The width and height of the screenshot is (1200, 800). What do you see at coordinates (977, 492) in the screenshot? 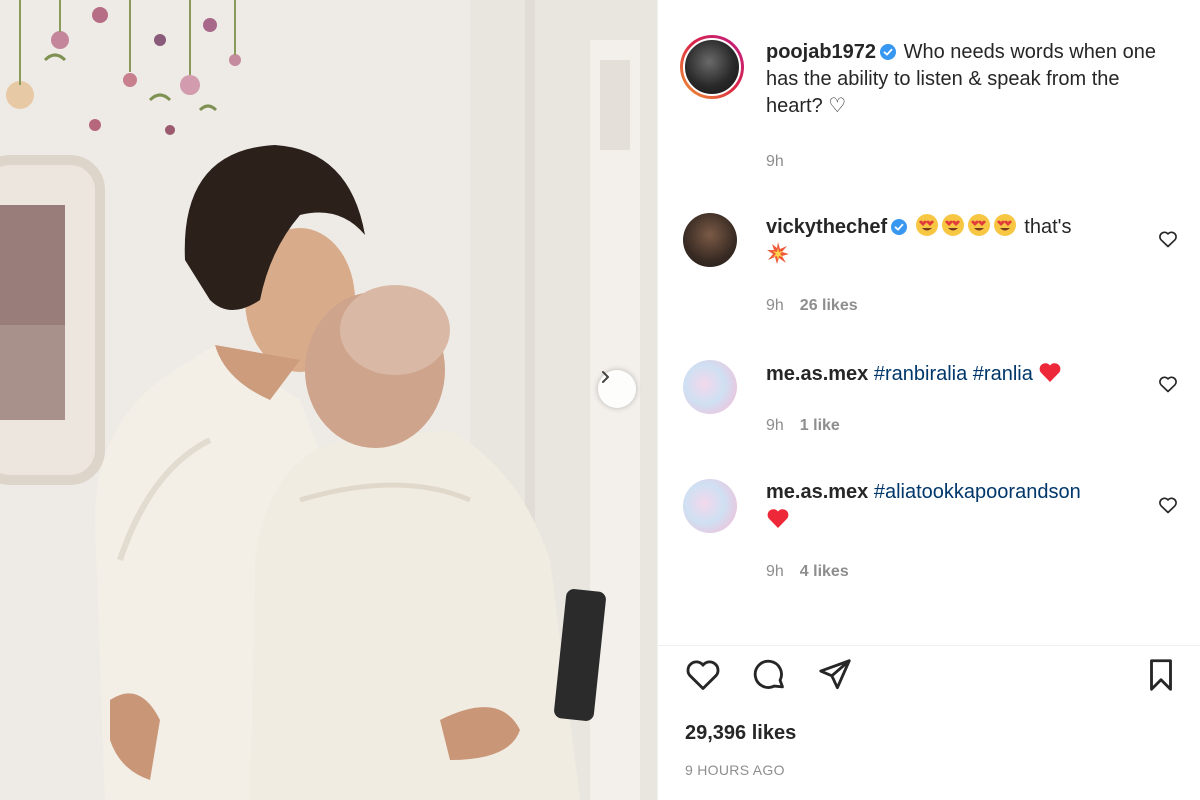
I see `comment-hashtags: #aliatookkapoorandson` at bounding box center [977, 492].